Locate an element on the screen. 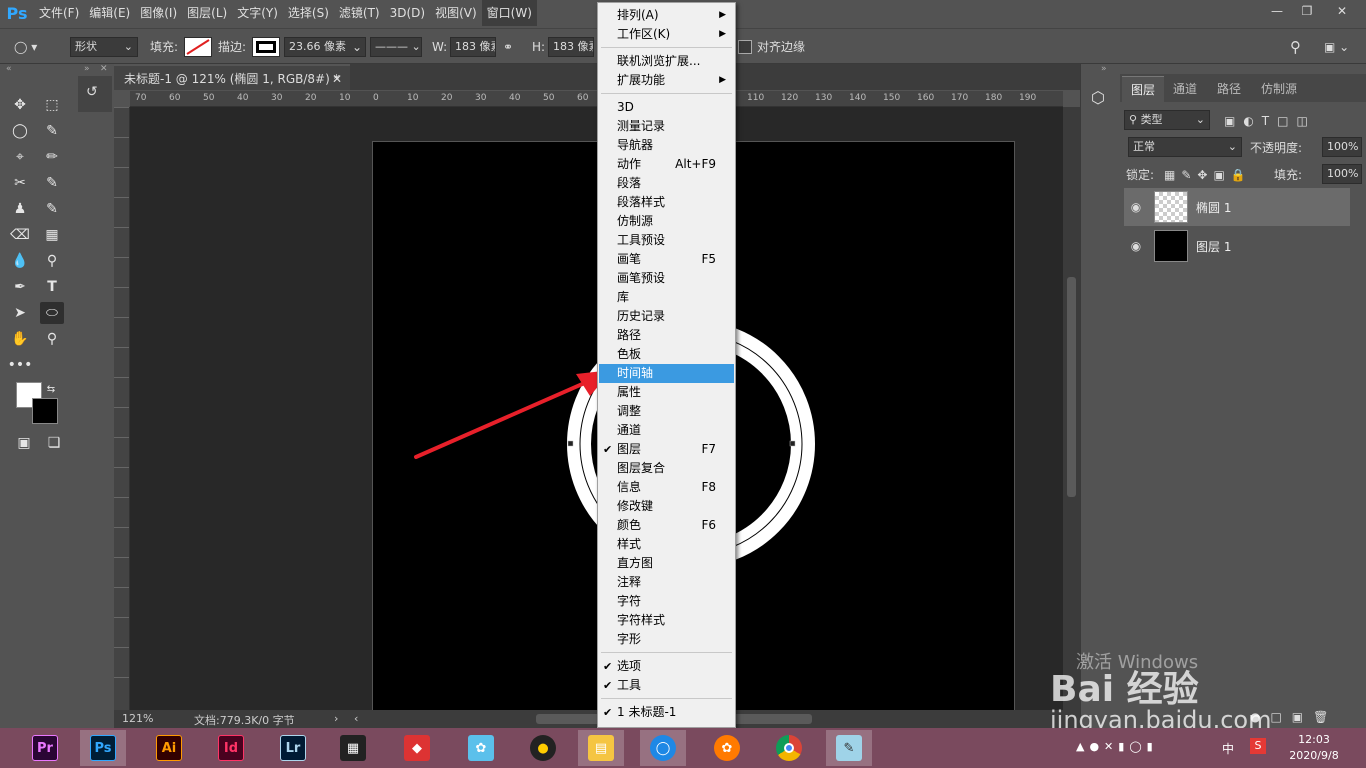 This screenshot has height=768, width=1366. status-expand-icon: › is located at coordinates (336, 718).